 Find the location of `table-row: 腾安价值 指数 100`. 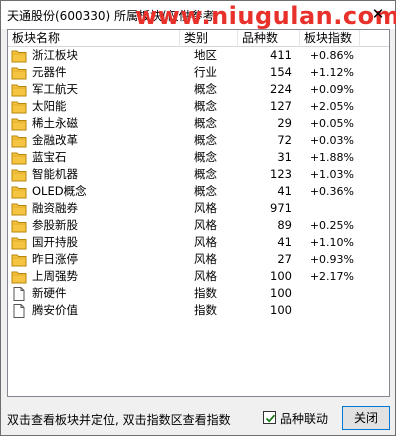

table-row: 腾安价值 指数 100 is located at coordinates (198, 310).